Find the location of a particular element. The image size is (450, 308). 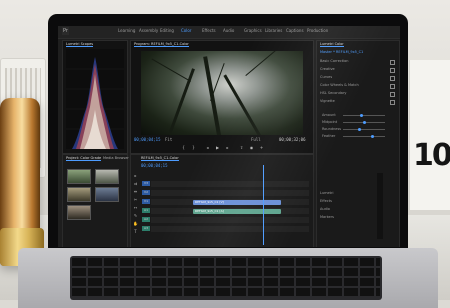

step-forward-icon: ▸ is located at coordinates (227, 147).